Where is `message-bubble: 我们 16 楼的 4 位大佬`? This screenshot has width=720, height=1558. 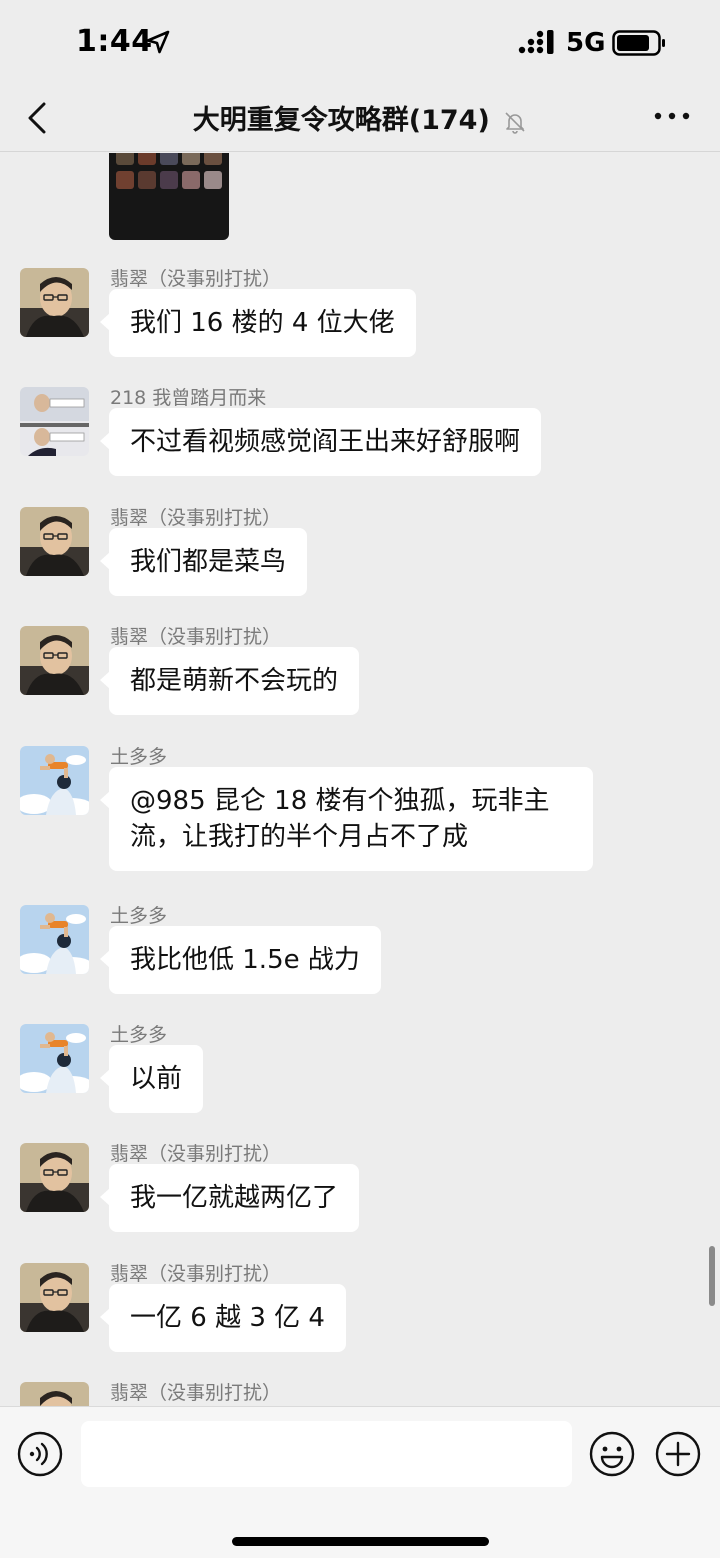
message-bubble: 我们 16 楼的 4 位大佬 is located at coordinates (258, 323).